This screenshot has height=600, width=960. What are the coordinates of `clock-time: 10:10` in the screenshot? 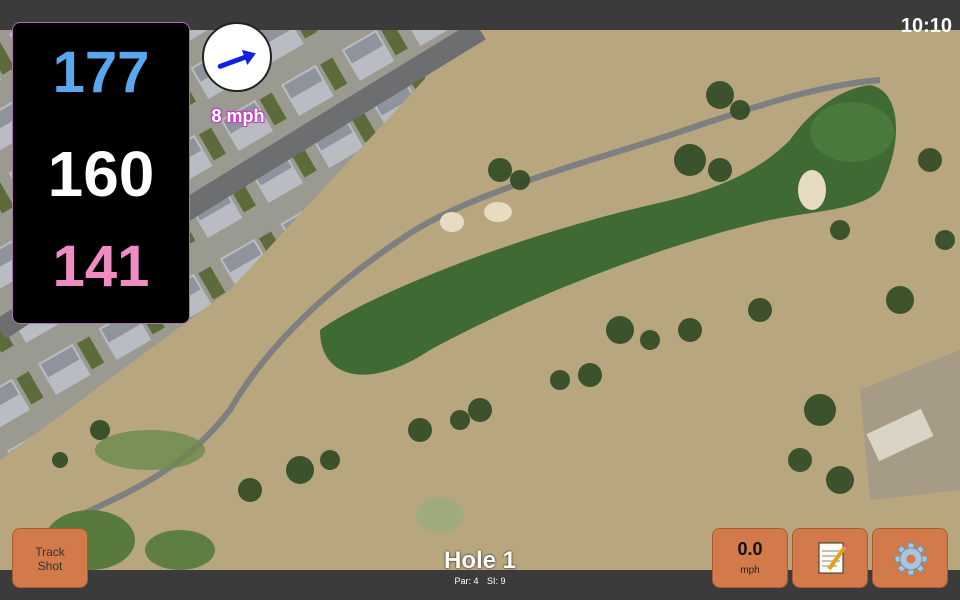 It's located at (926, 26).